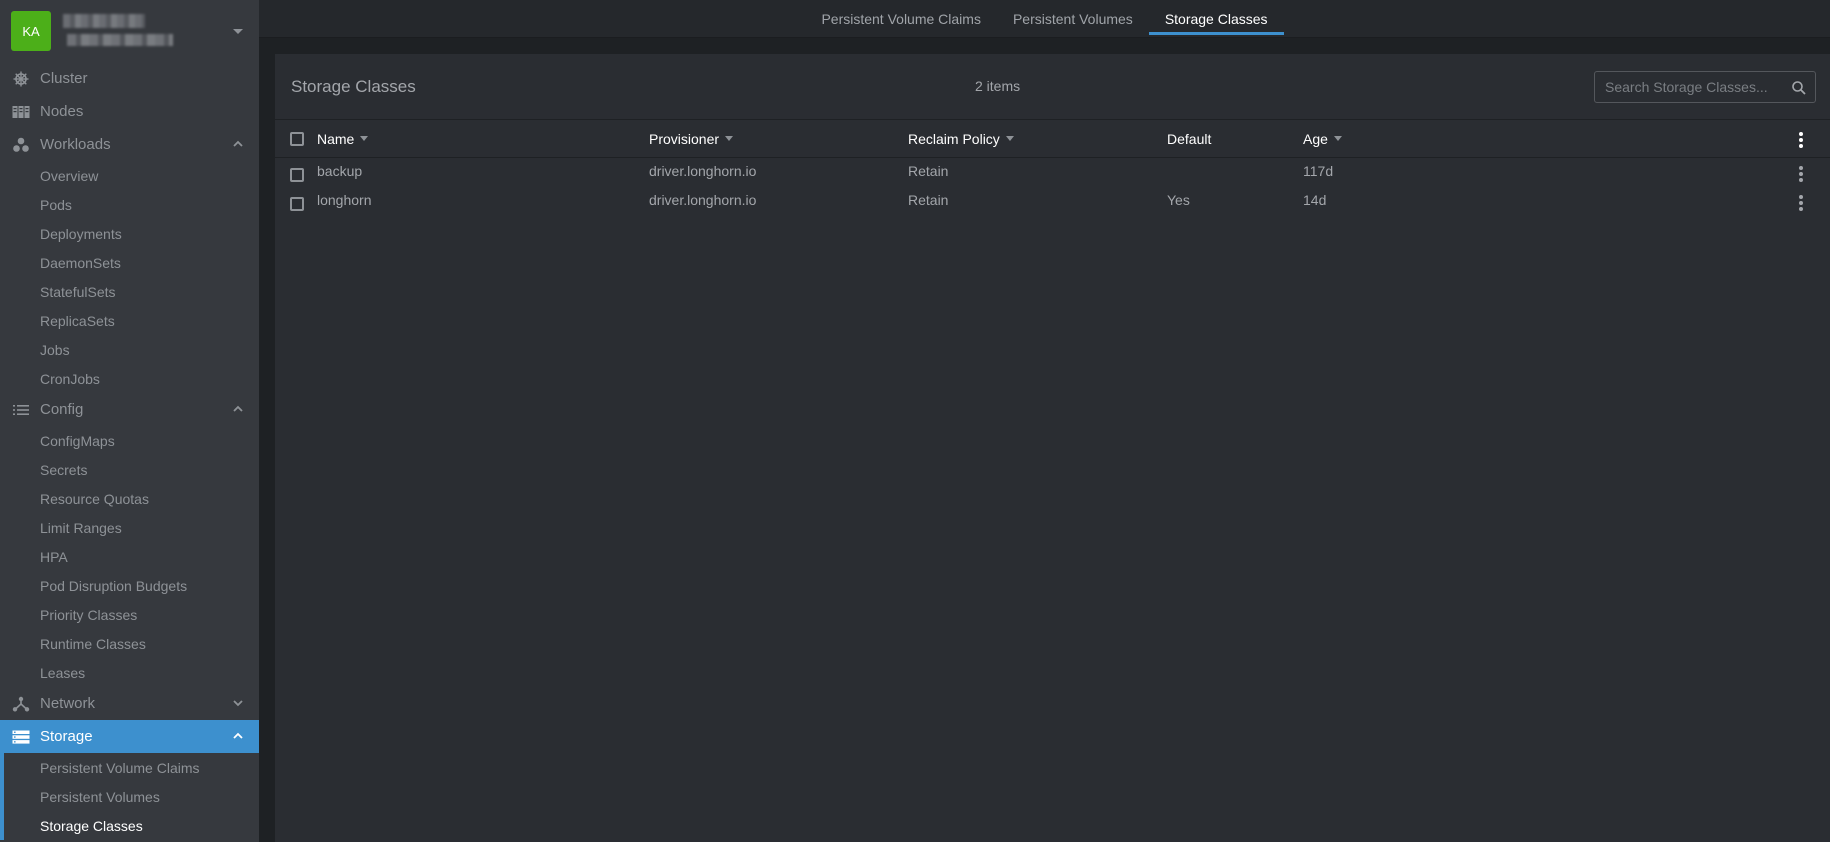 This screenshot has width=1830, height=842. What do you see at coordinates (129, 111) in the screenshot?
I see `sidebar-item-nodes: Nodes` at bounding box center [129, 111].